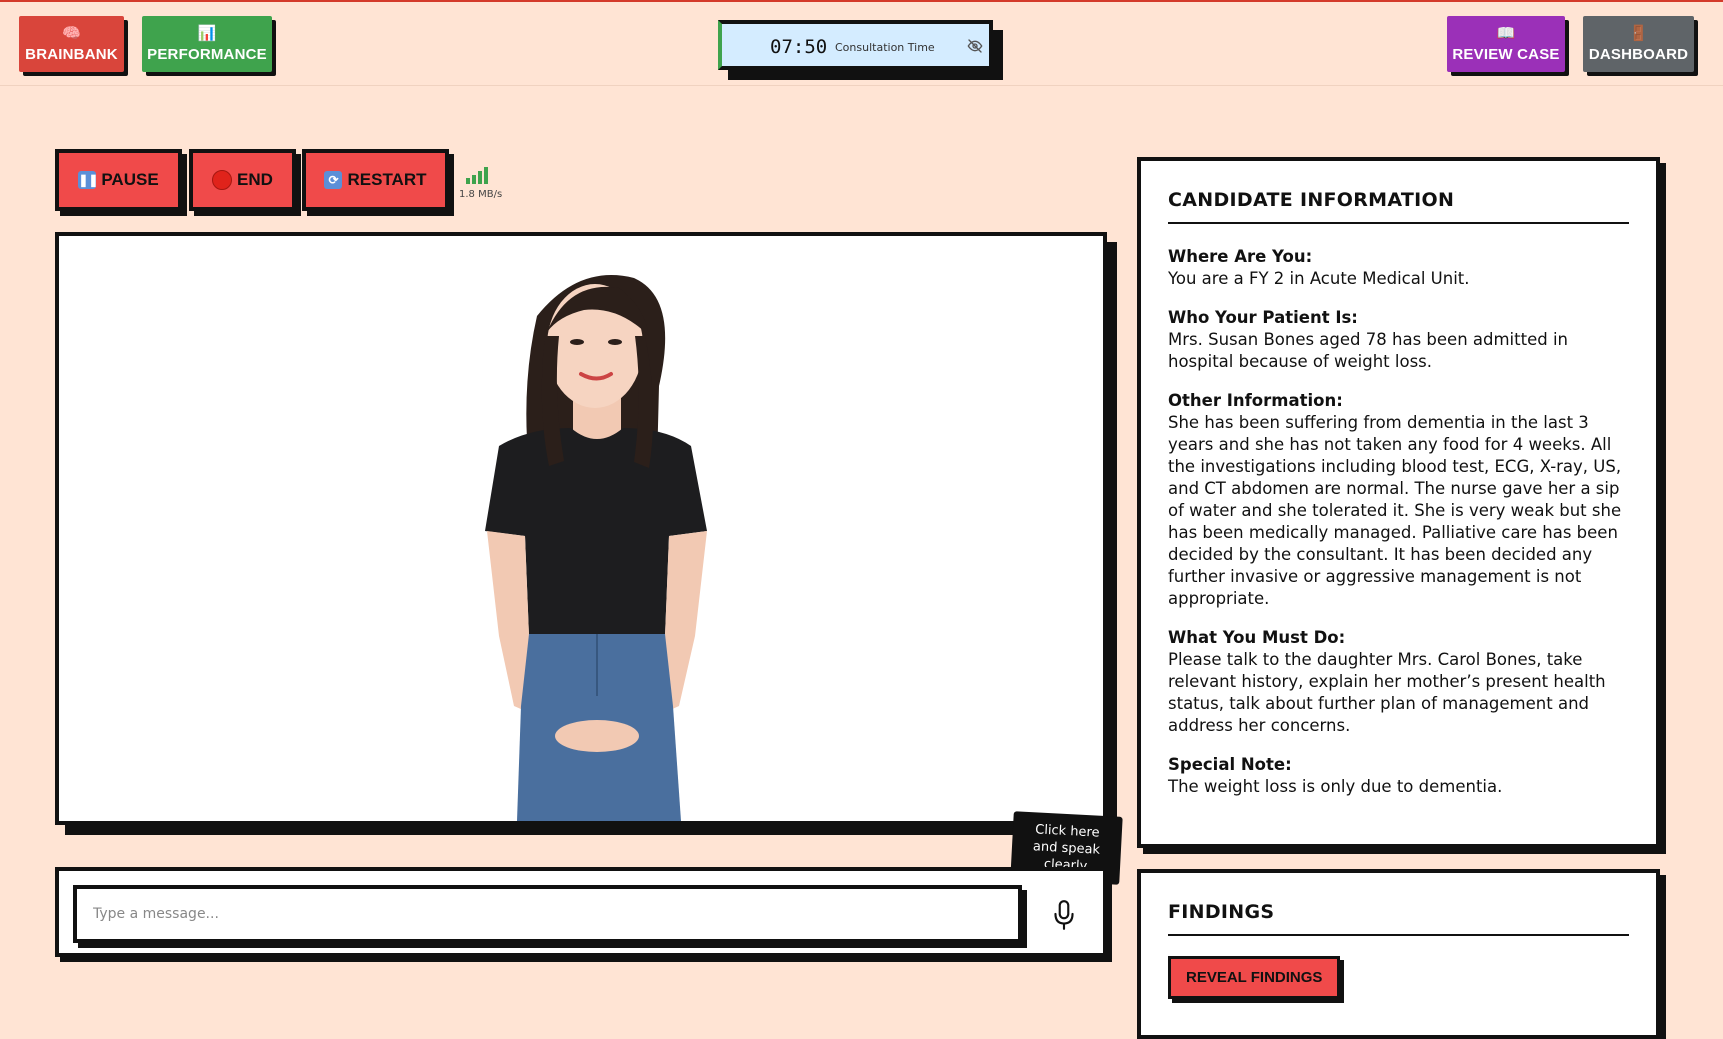 The height and width of the screenshot is (1039, 1723). I want to click on section-heading: Other Information:, so click(1255, 400).